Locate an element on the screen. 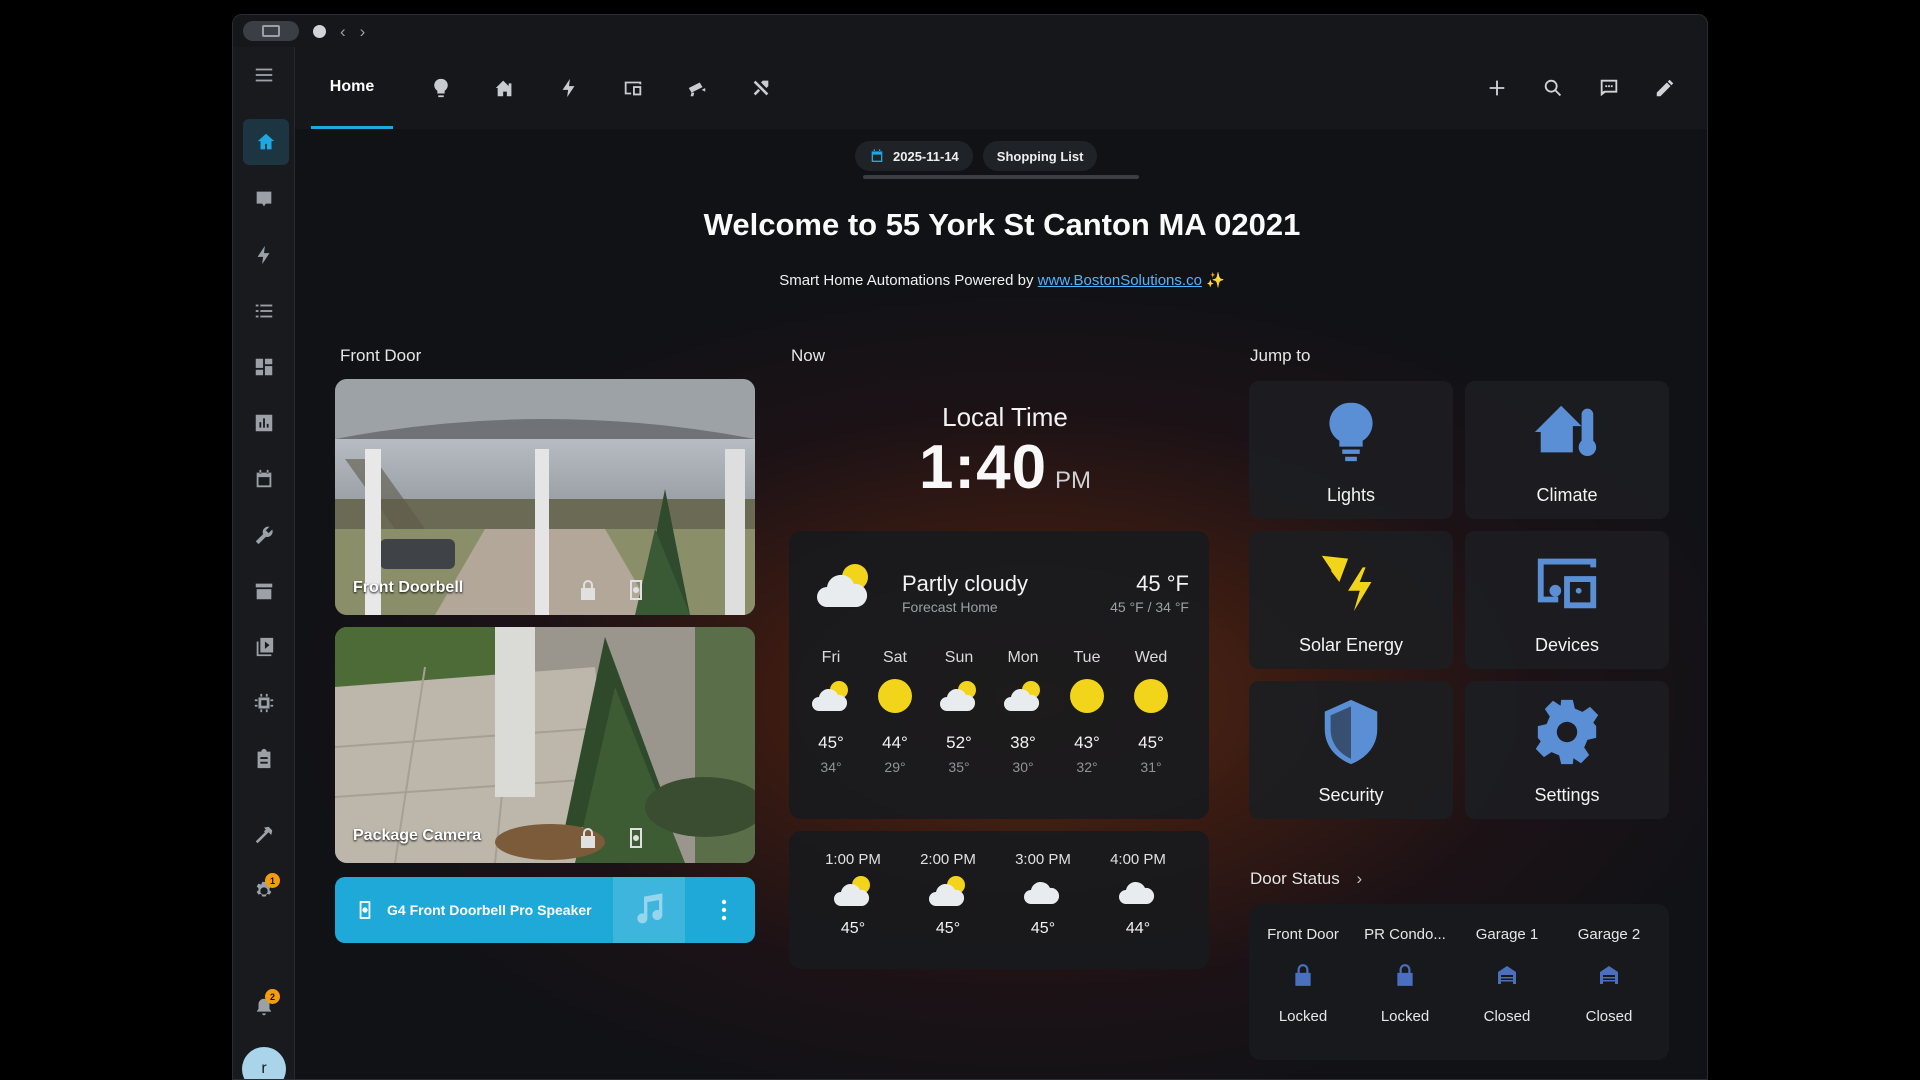  tile-security: Security is located at coordinates (1351, 750).